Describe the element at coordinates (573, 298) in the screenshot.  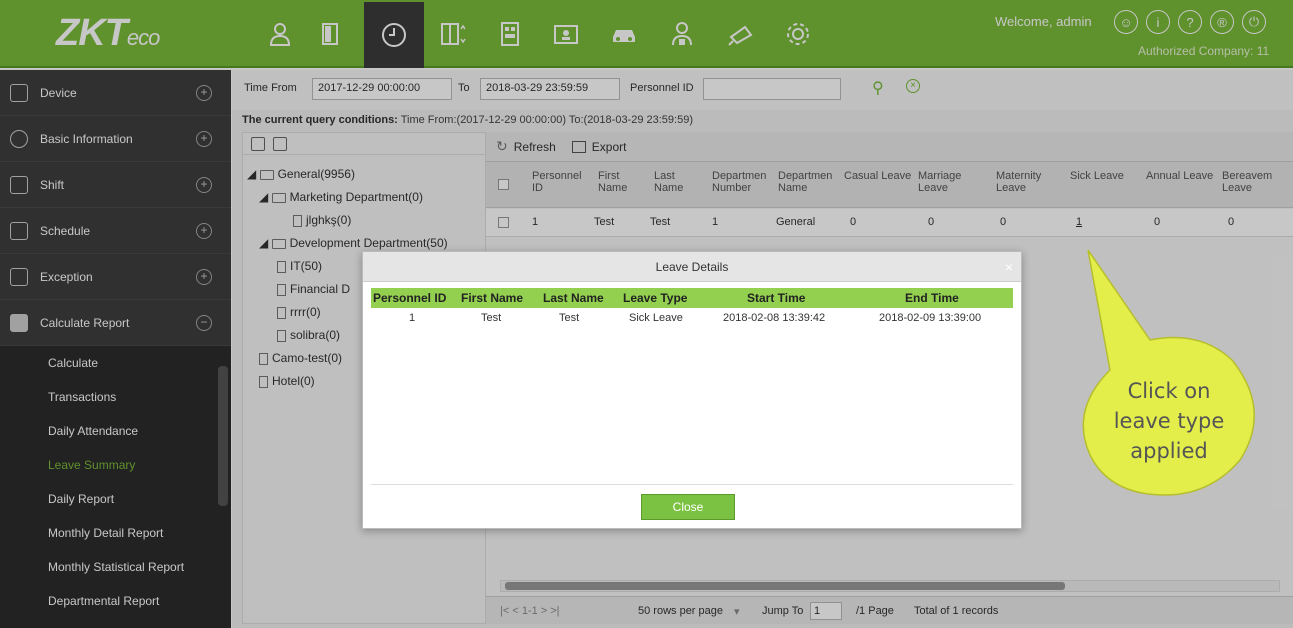
I see `col-last-name: Last Name` at that location.